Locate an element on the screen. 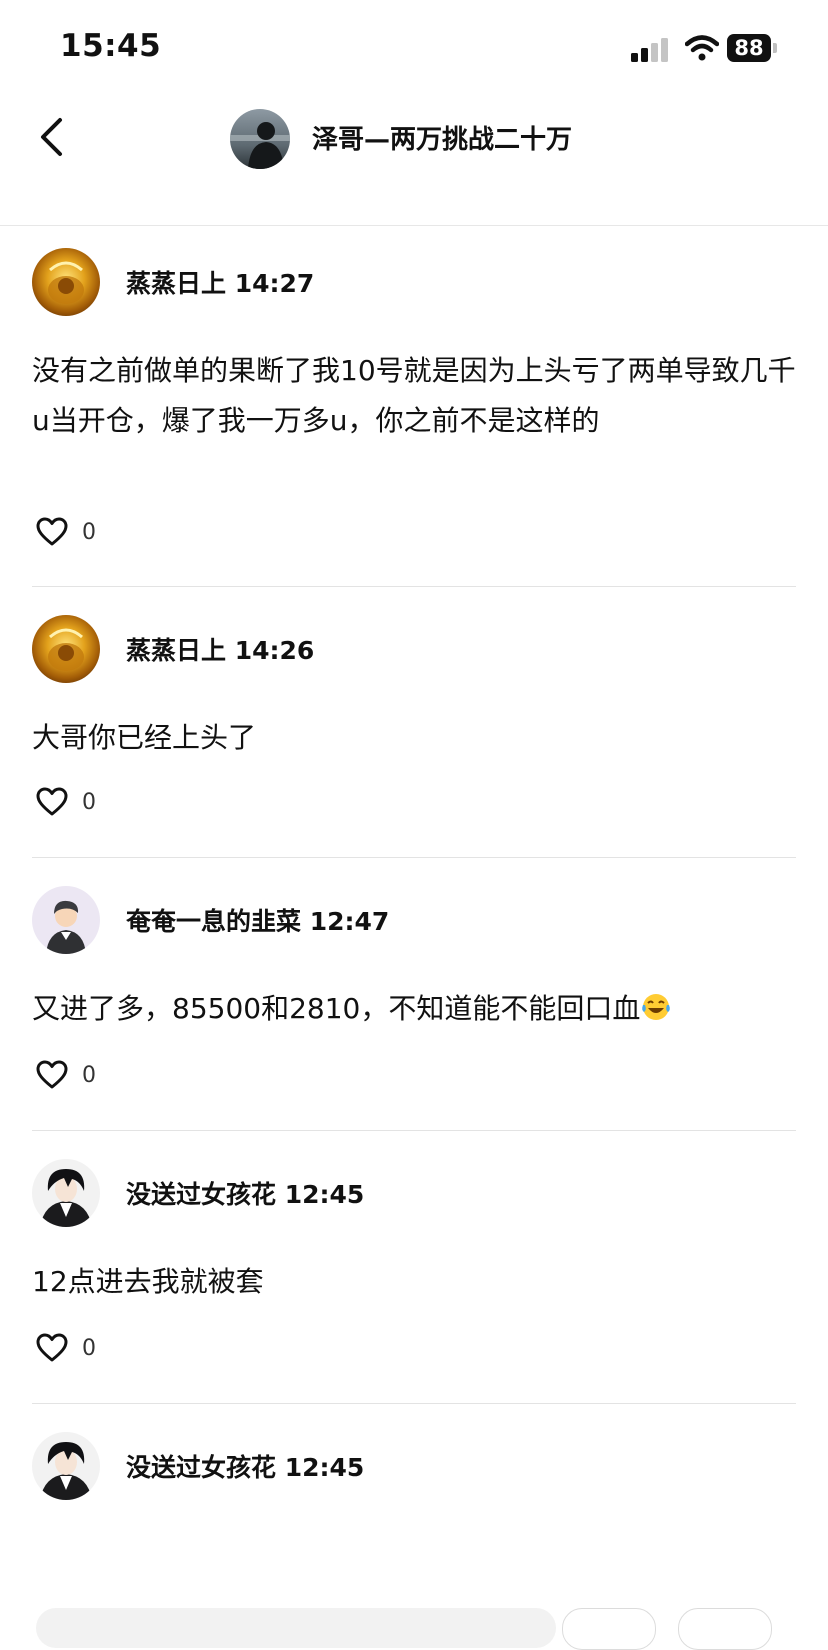 The image size is (828, 1650). status-time: 15:45 is located at coordinates (111, 46).